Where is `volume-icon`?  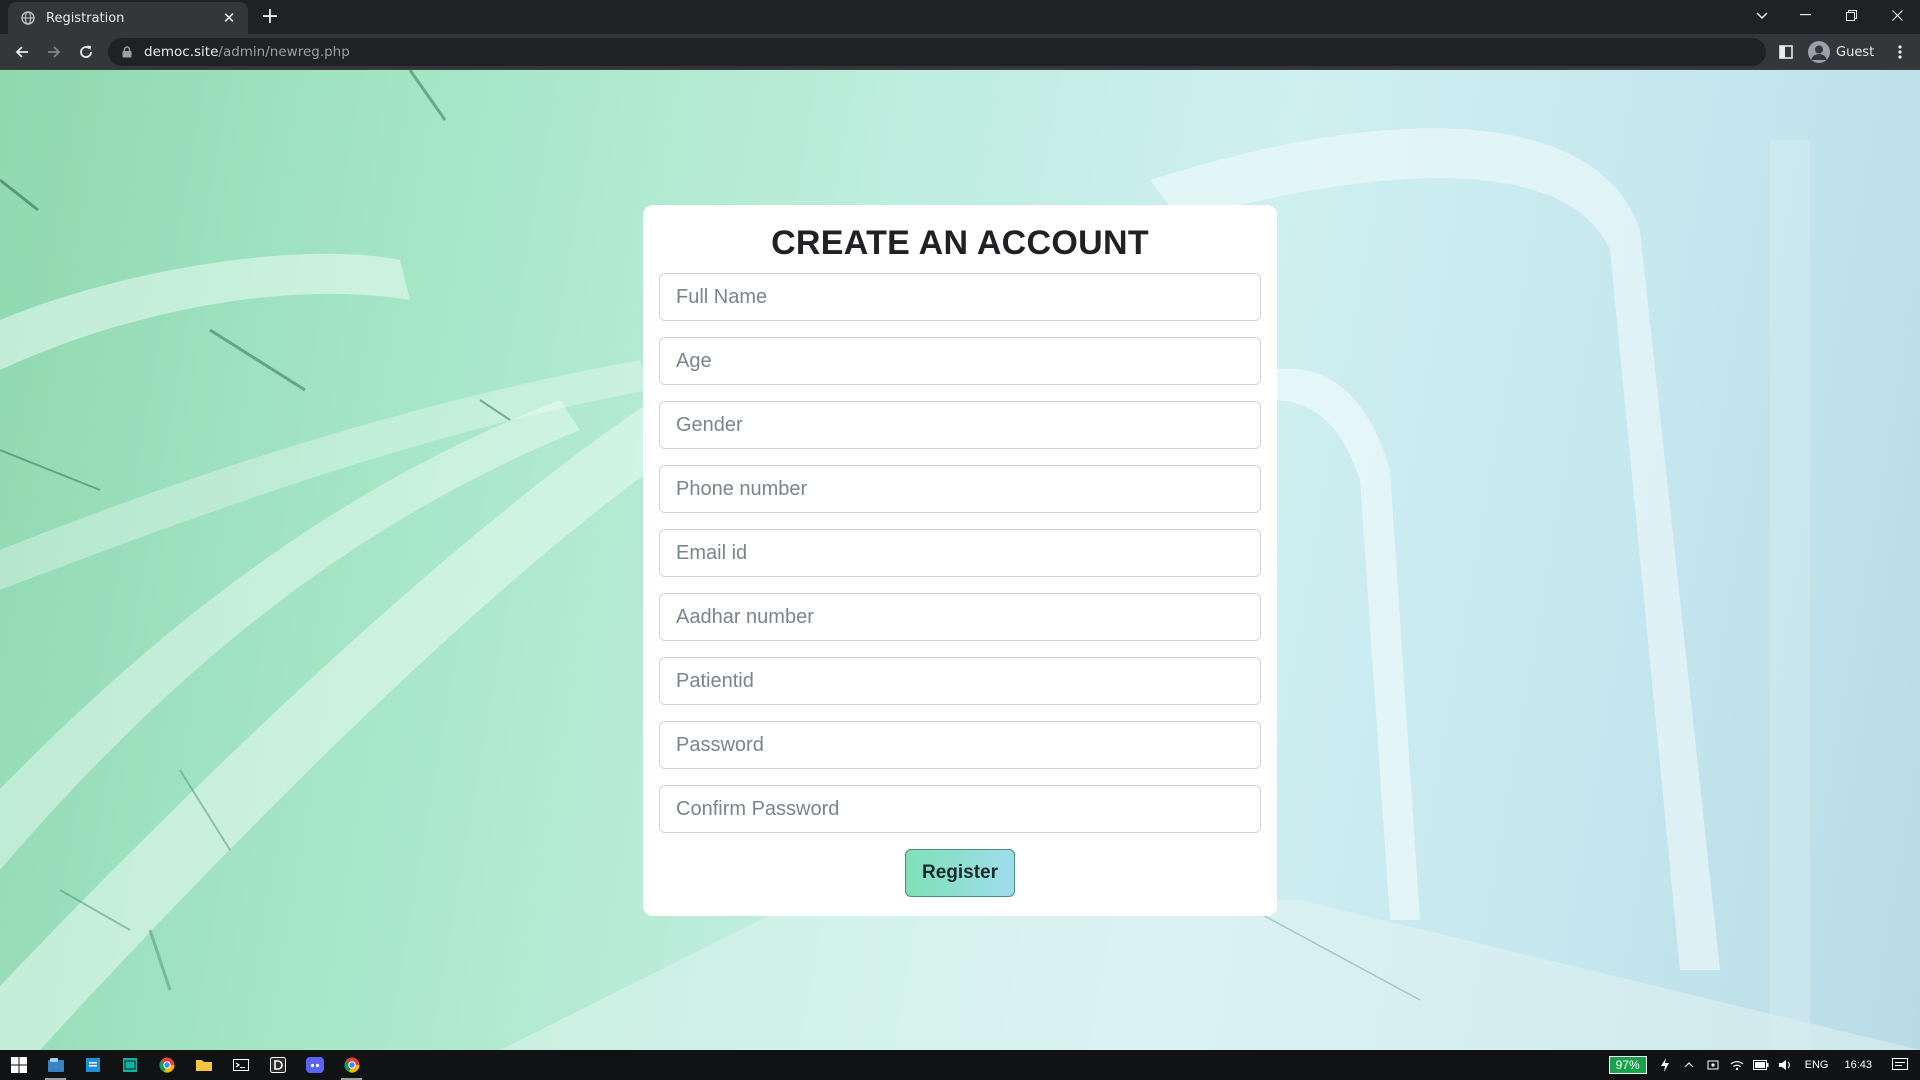
volume-icon is located at coordinates (1785, 1065).